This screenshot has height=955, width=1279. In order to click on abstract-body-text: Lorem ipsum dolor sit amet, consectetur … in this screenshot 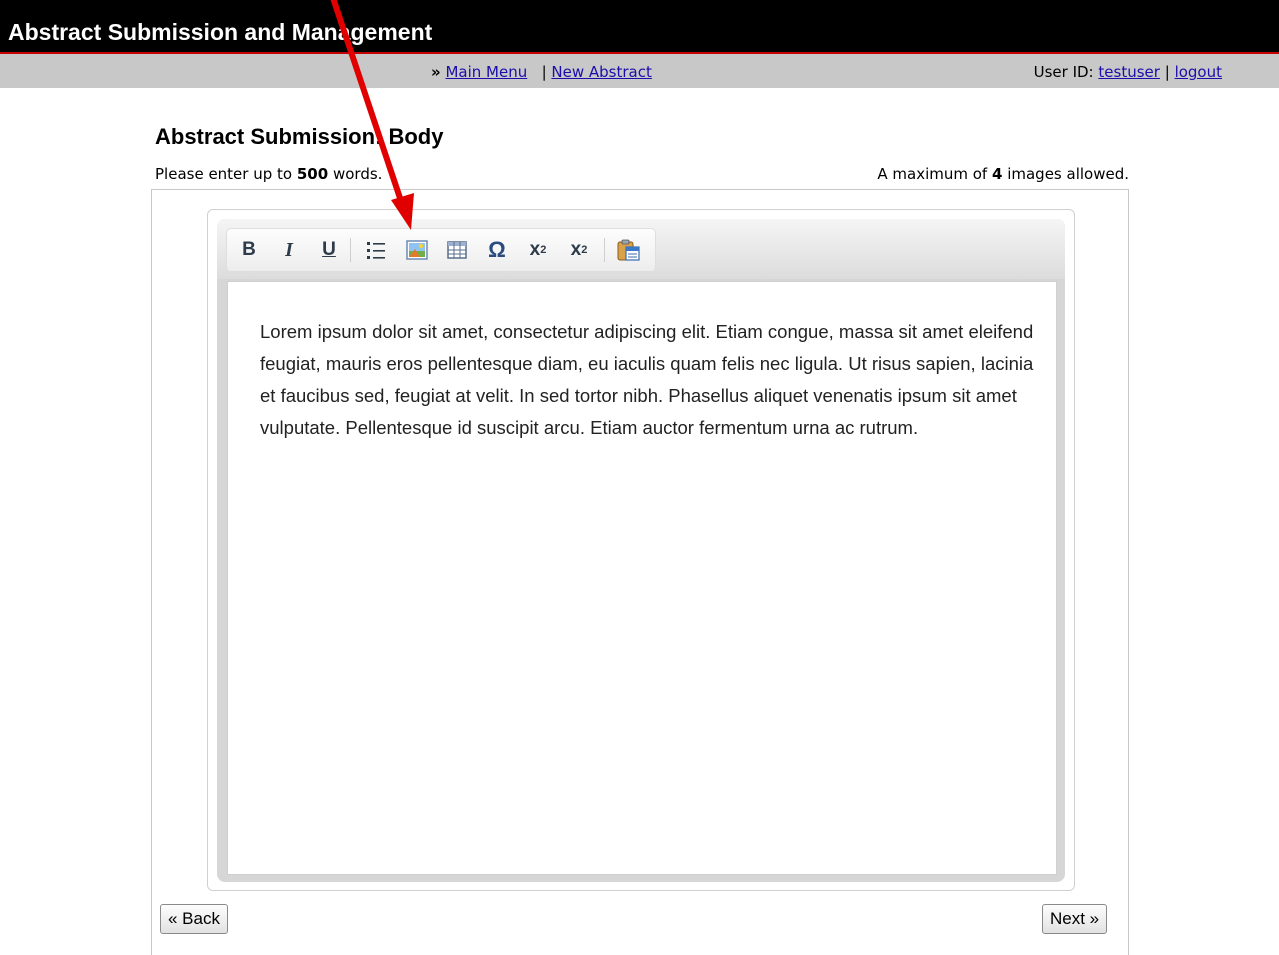, I will do `click(647, 379)`.